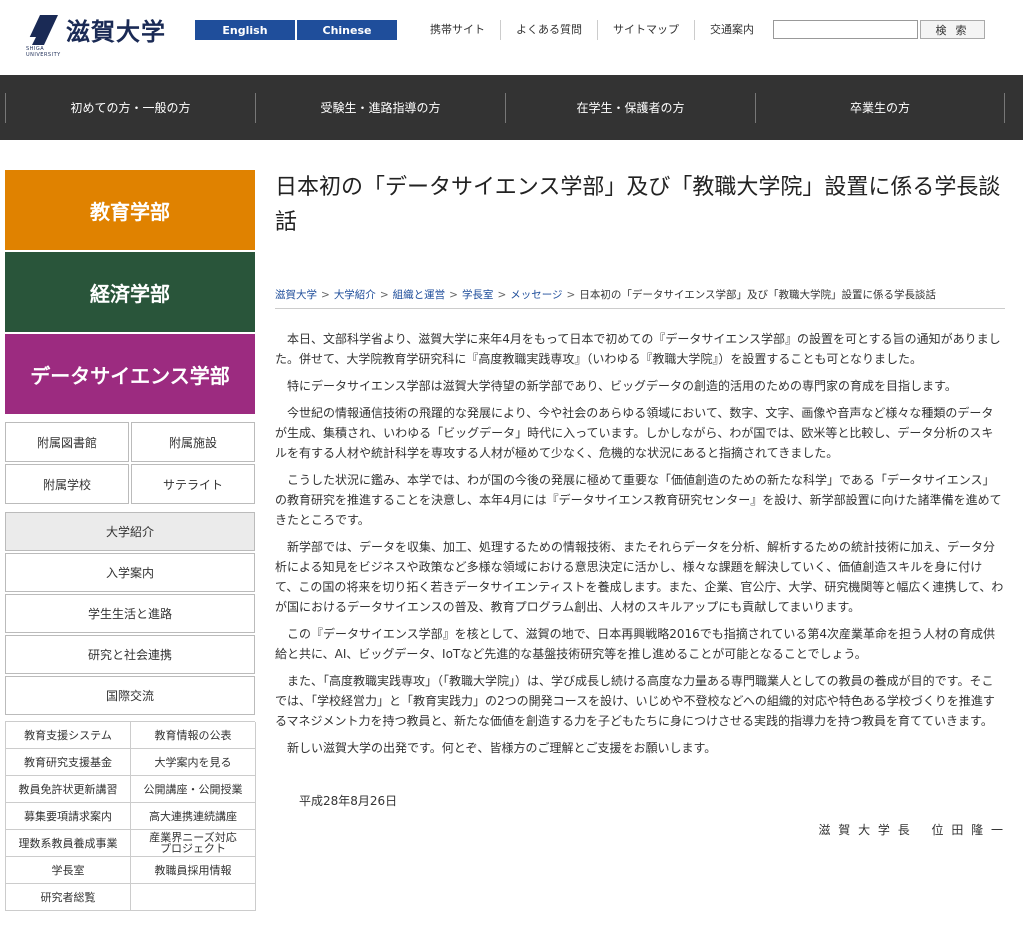  I want to click on util-link-sitemap: サイトマップ, so click(645, 30).